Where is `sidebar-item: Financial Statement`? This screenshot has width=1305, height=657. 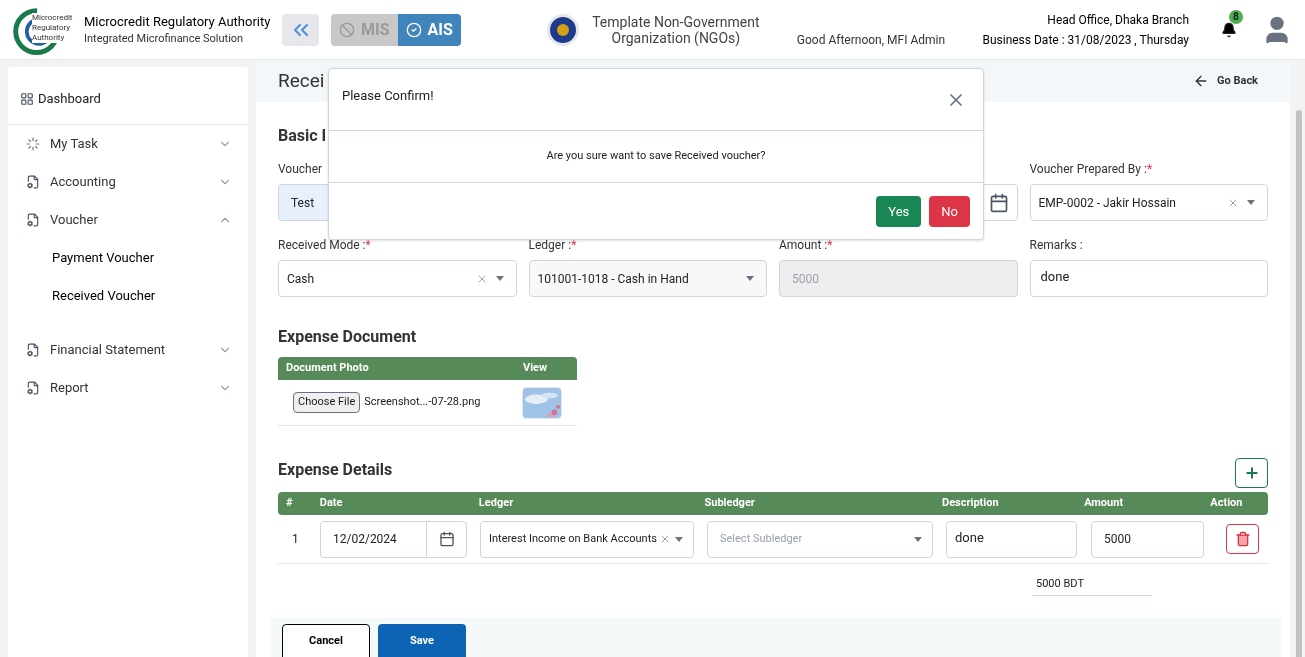
sidebar-item: Financial Statement is located at coordinates (128, 350).